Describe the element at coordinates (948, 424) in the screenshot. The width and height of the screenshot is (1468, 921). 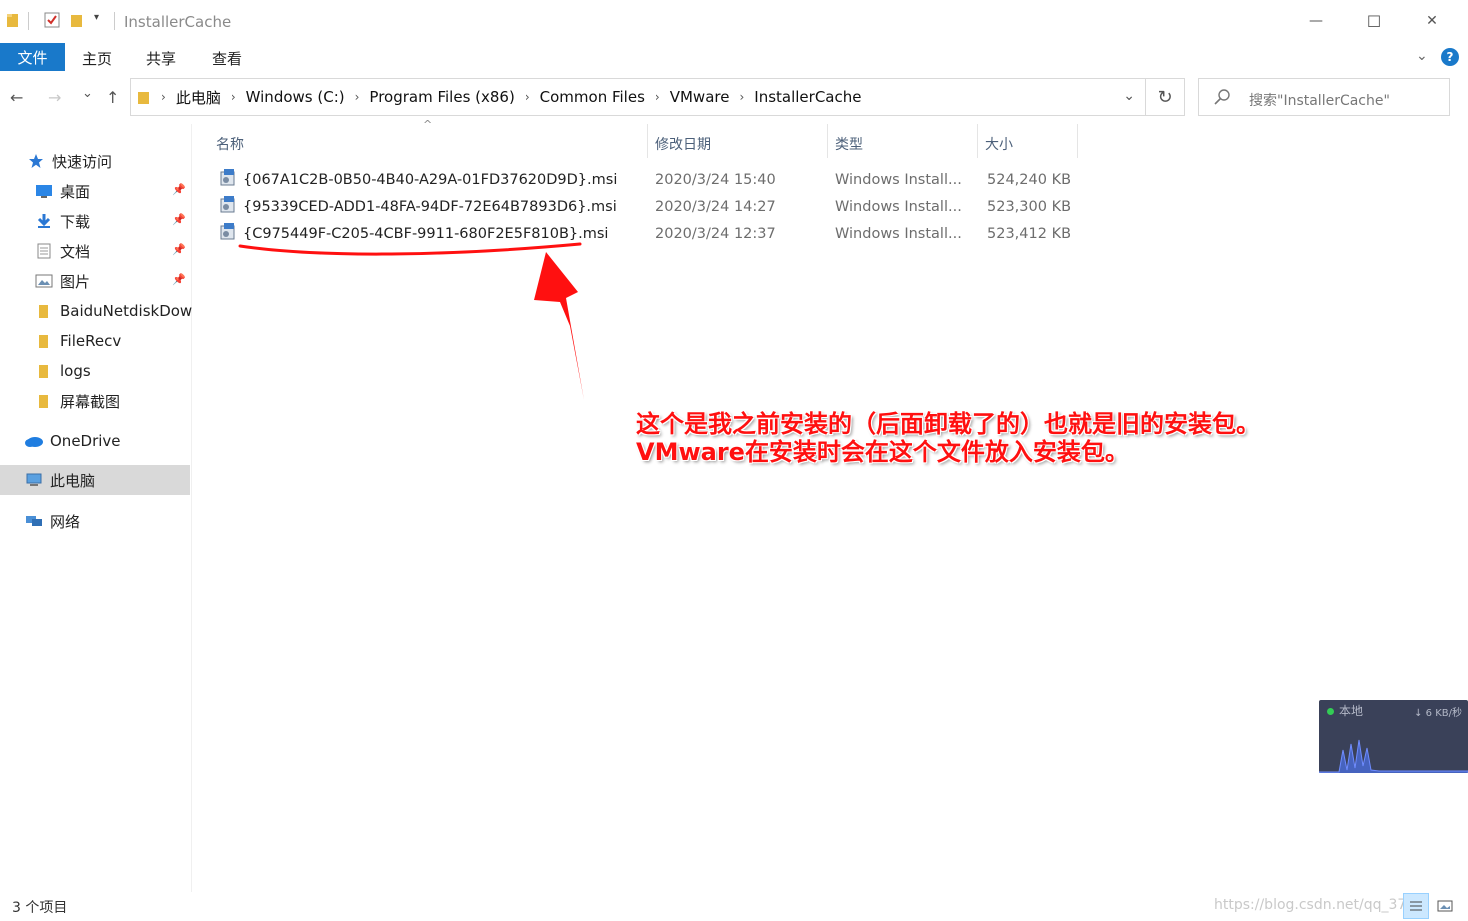
I see `annotation-line-1: 这个是我之前安装的（后面卸载了的）也就是旧的安装包。` at that location.